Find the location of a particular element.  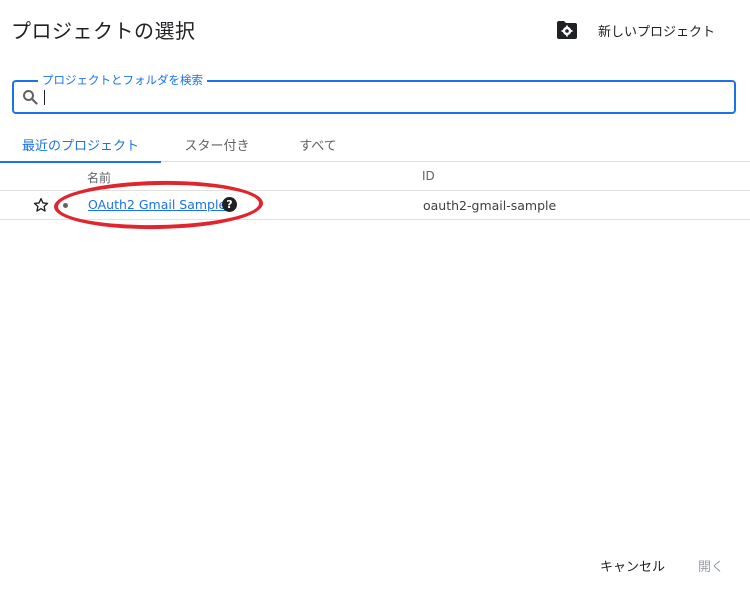

help-icon: ? is located at coordinates (229, 204).